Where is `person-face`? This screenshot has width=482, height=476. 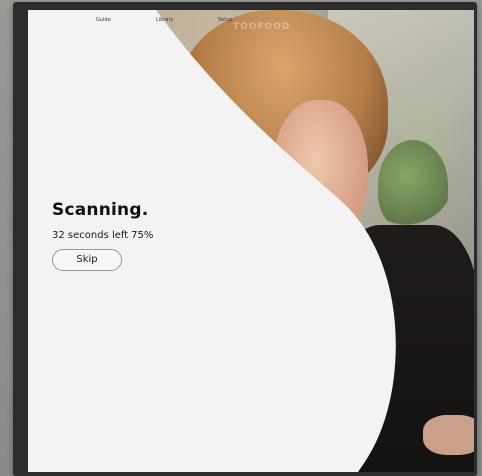
person-face is located at coordinates (320, 175).